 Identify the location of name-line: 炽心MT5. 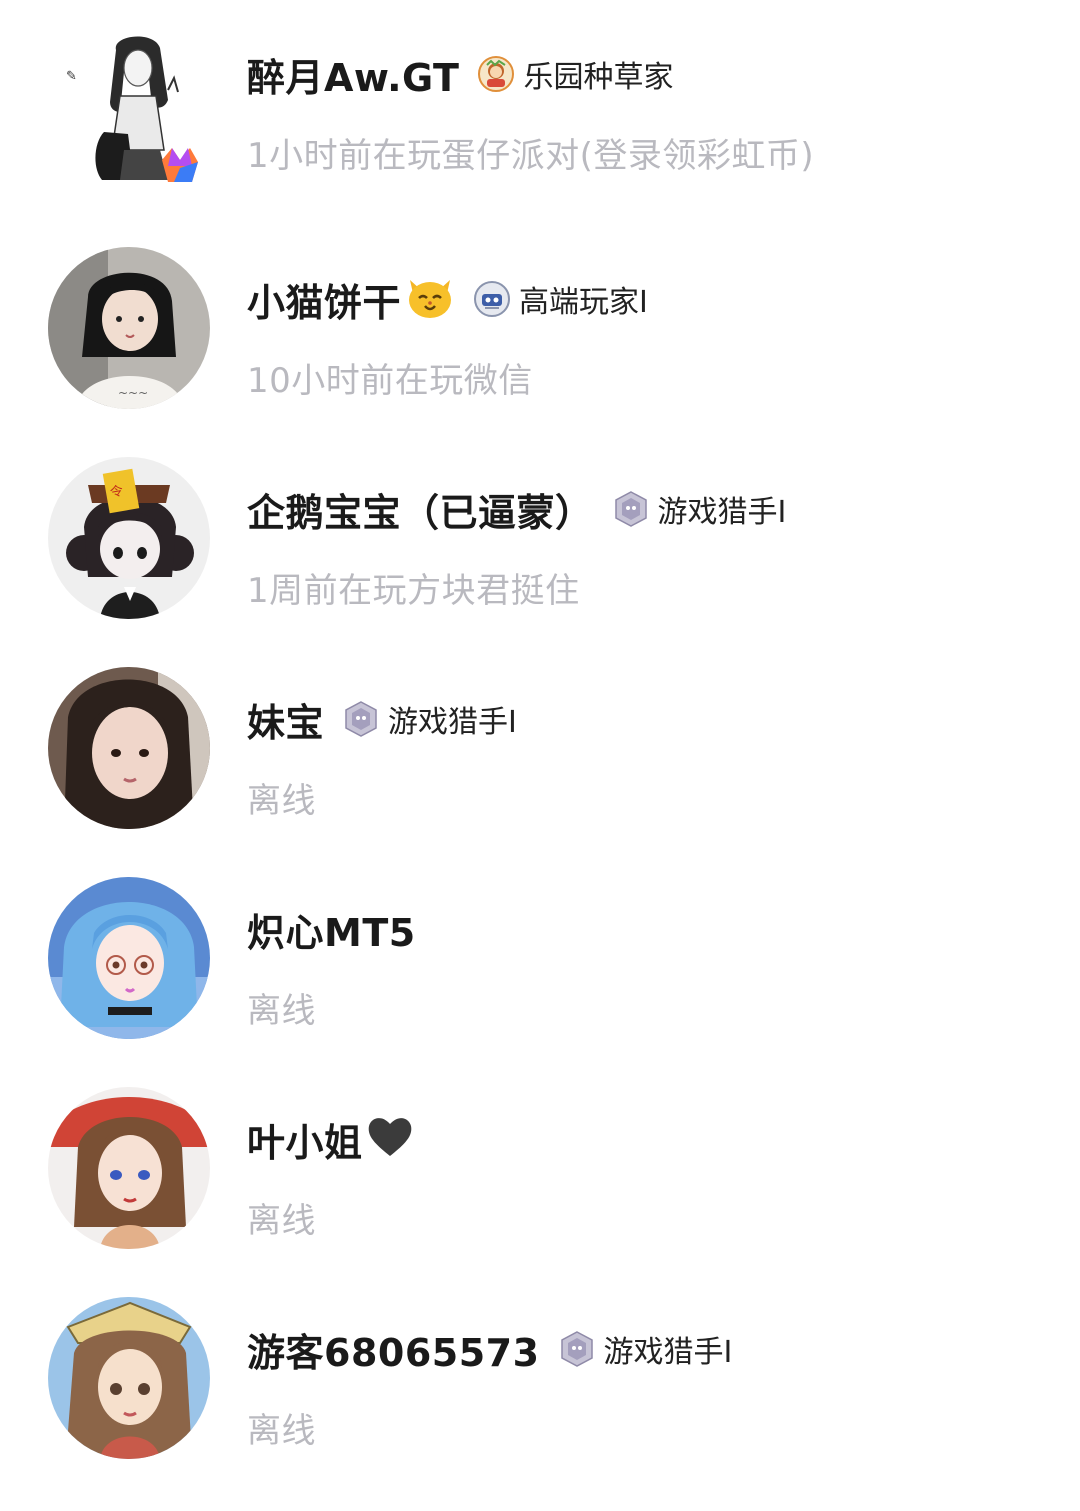
(331, 929).